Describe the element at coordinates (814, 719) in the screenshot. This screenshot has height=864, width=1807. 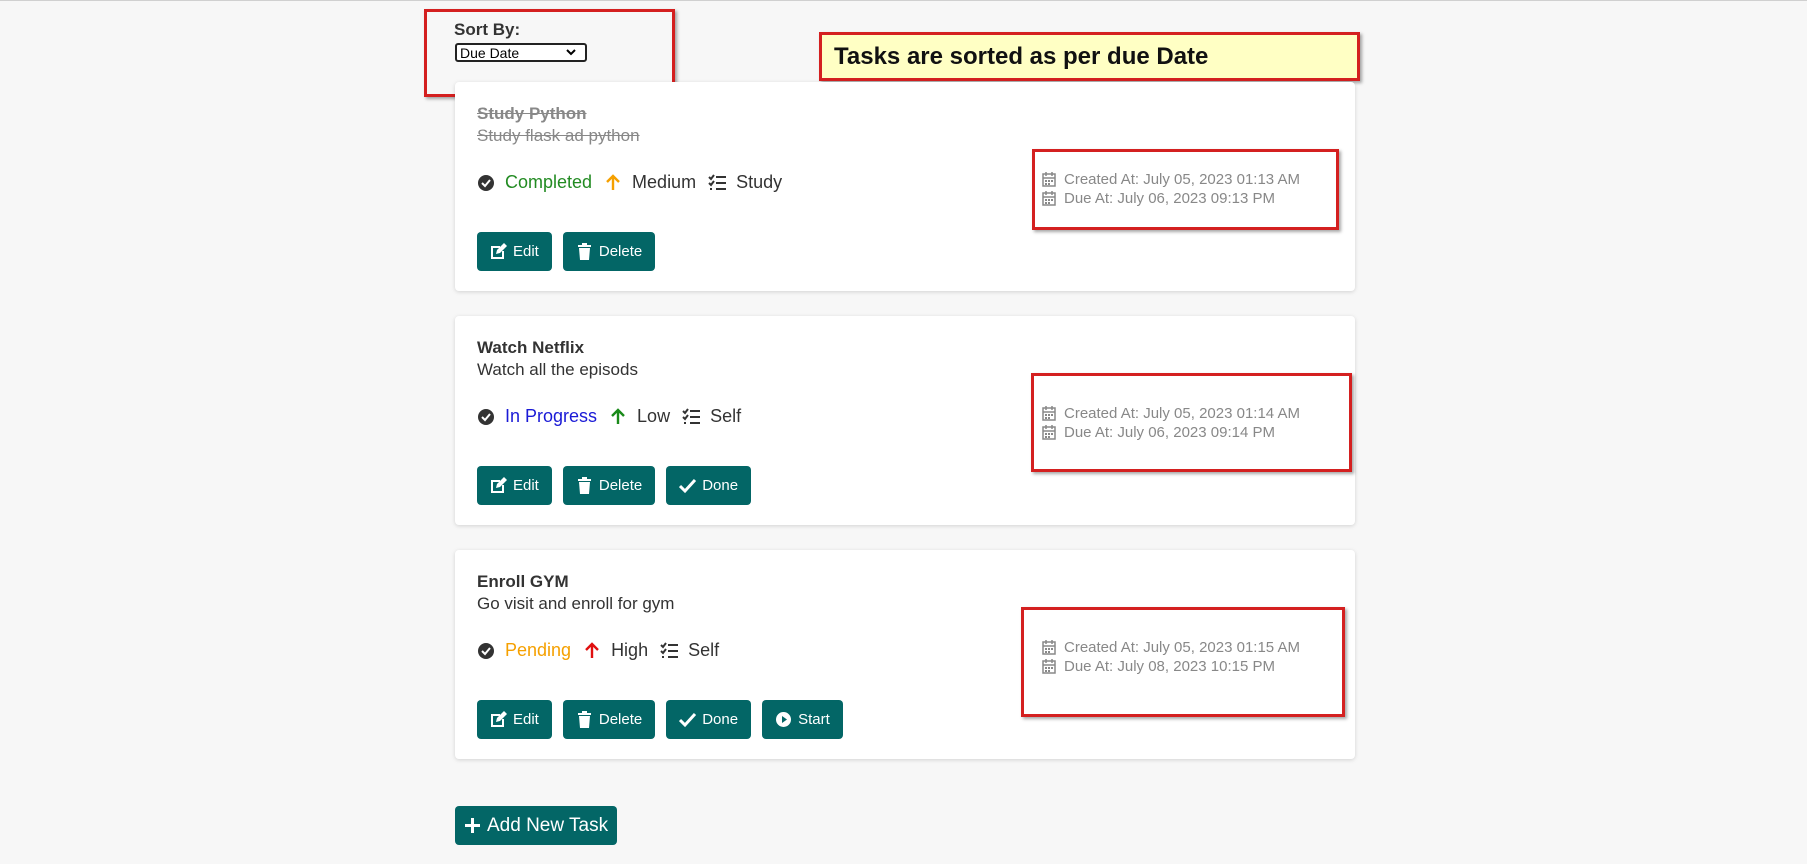
I see `start-label: Start` at that location.